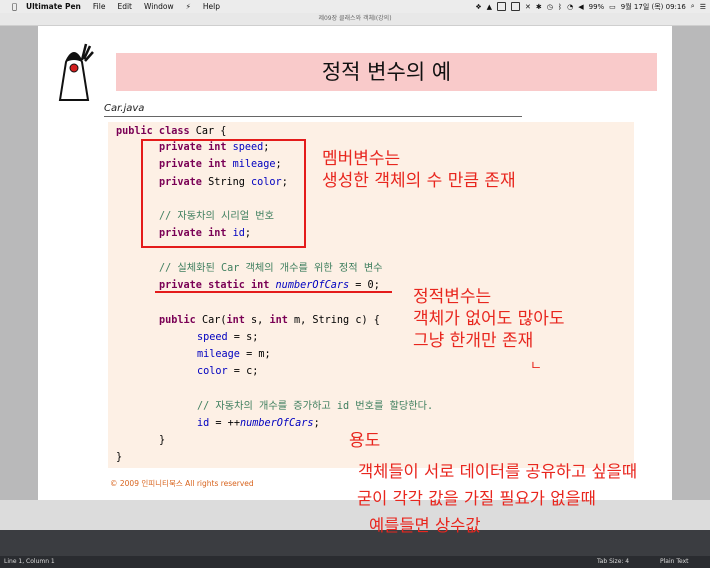 The image size is (710, 568). I want to click on annotation-mark: ㄴ, so click(536, 366).